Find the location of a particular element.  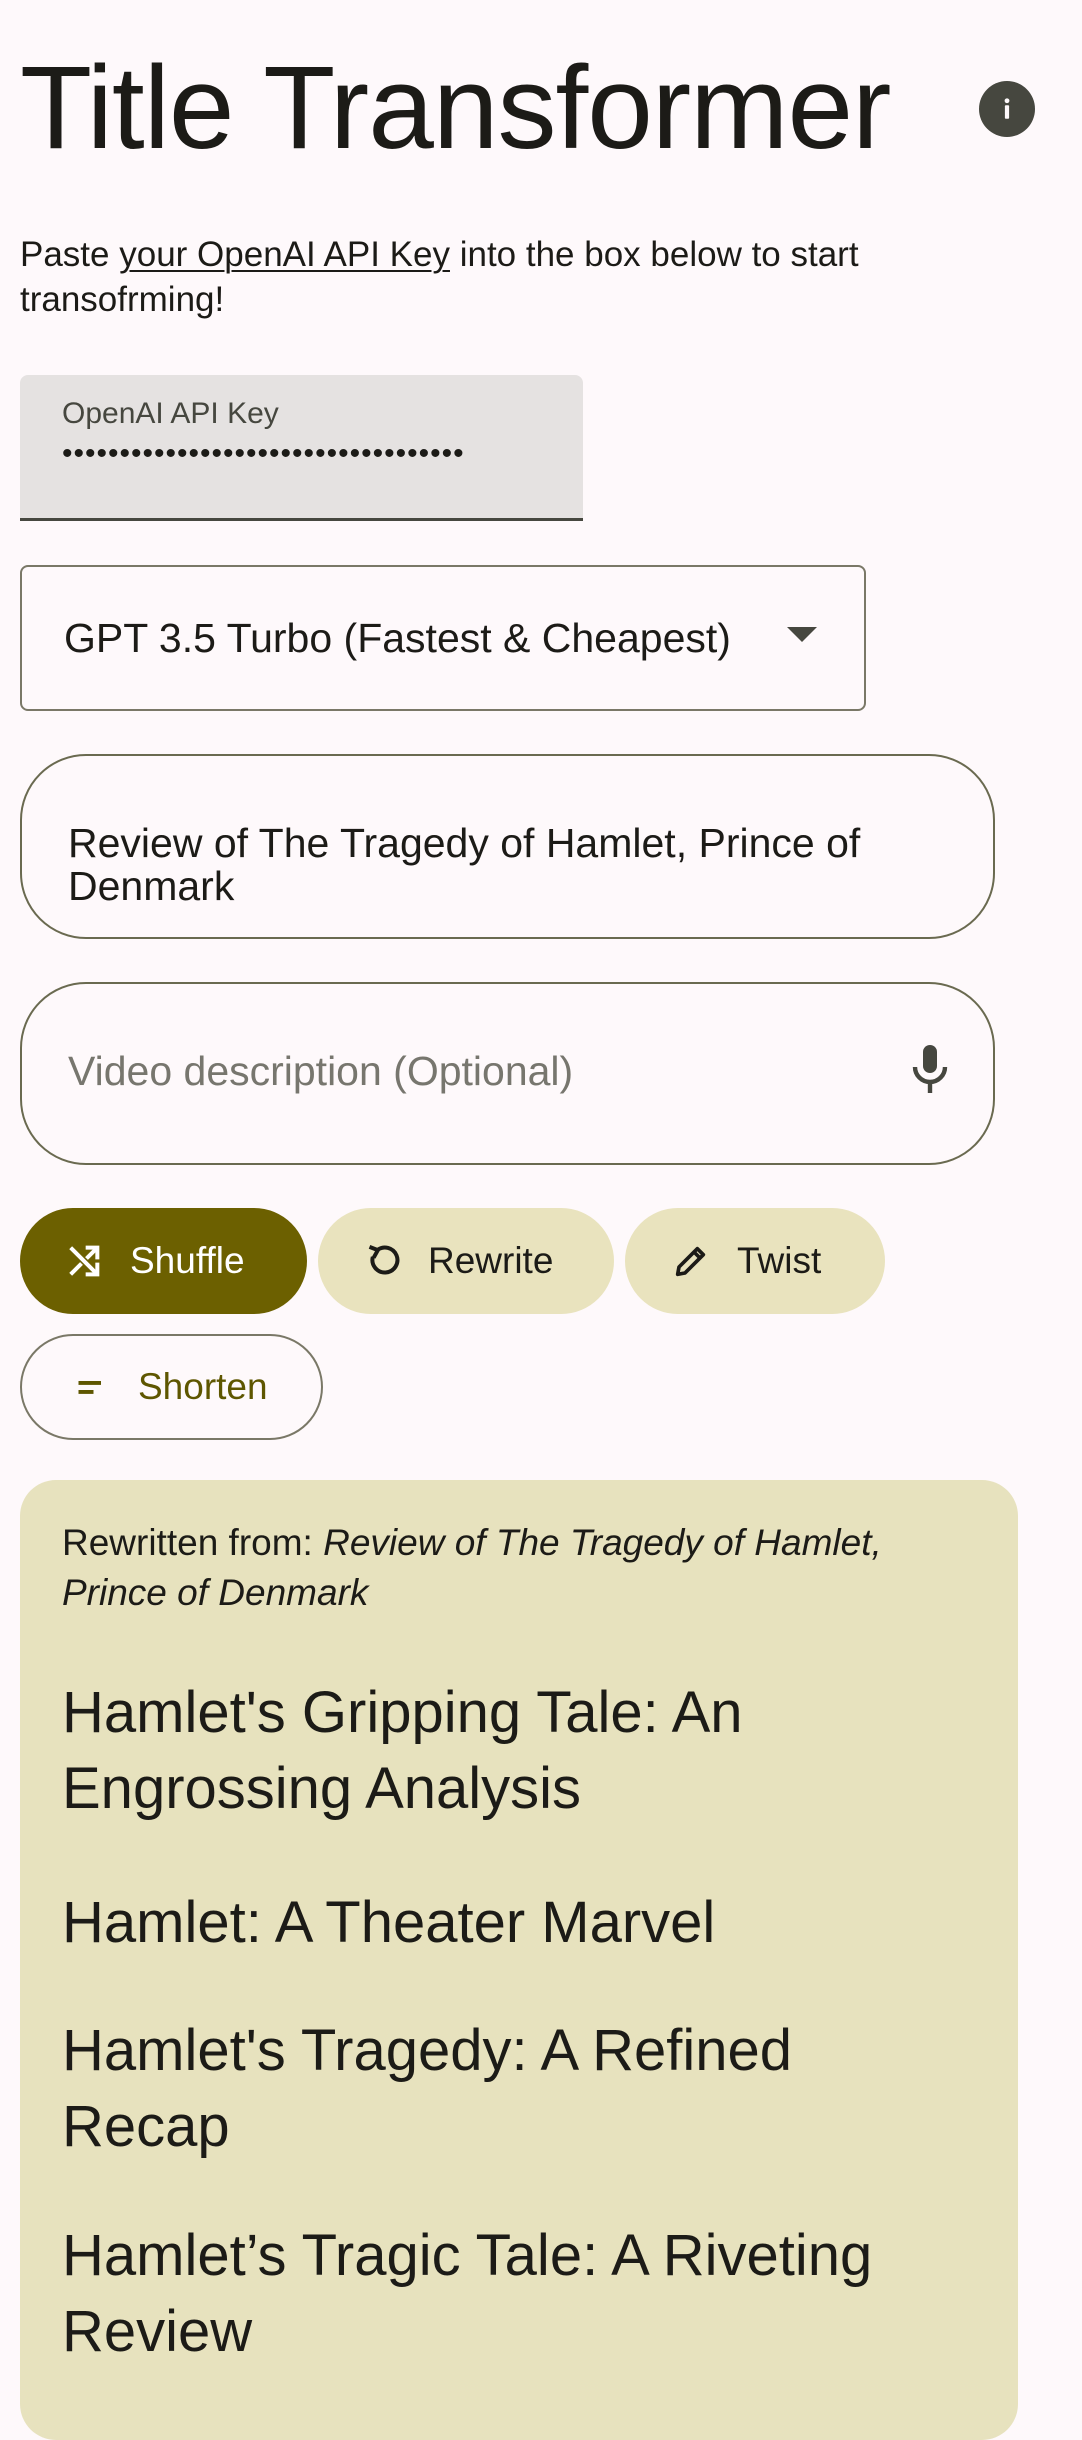

shuffle-button: Shuffle is located at coordinates (163, 1261).